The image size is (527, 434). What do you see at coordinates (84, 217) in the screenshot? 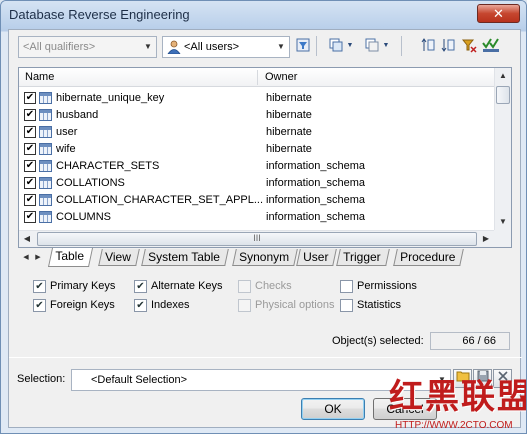
I see `row-name: COLUMNS` at bounding box center [84, 217].